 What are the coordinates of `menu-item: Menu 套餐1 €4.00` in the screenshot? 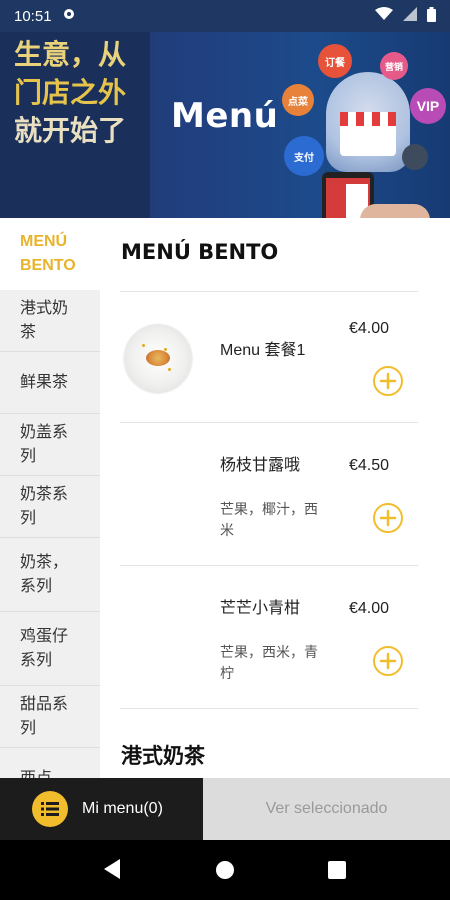 It's located at (275, 357).